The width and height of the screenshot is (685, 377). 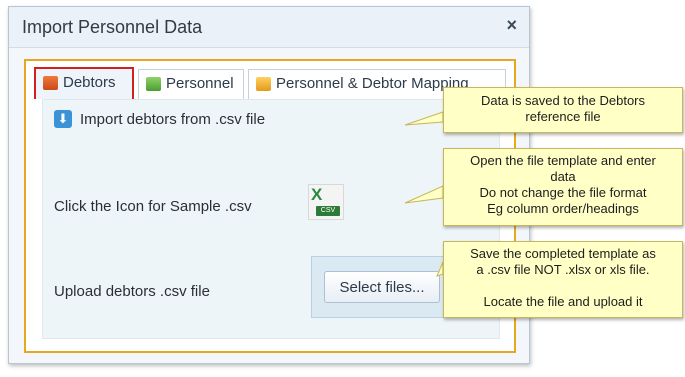 What do you see at coordinates (563, 116) in the screenshot?
I see `callout-line: reference file` at bounding box center [563, 116].